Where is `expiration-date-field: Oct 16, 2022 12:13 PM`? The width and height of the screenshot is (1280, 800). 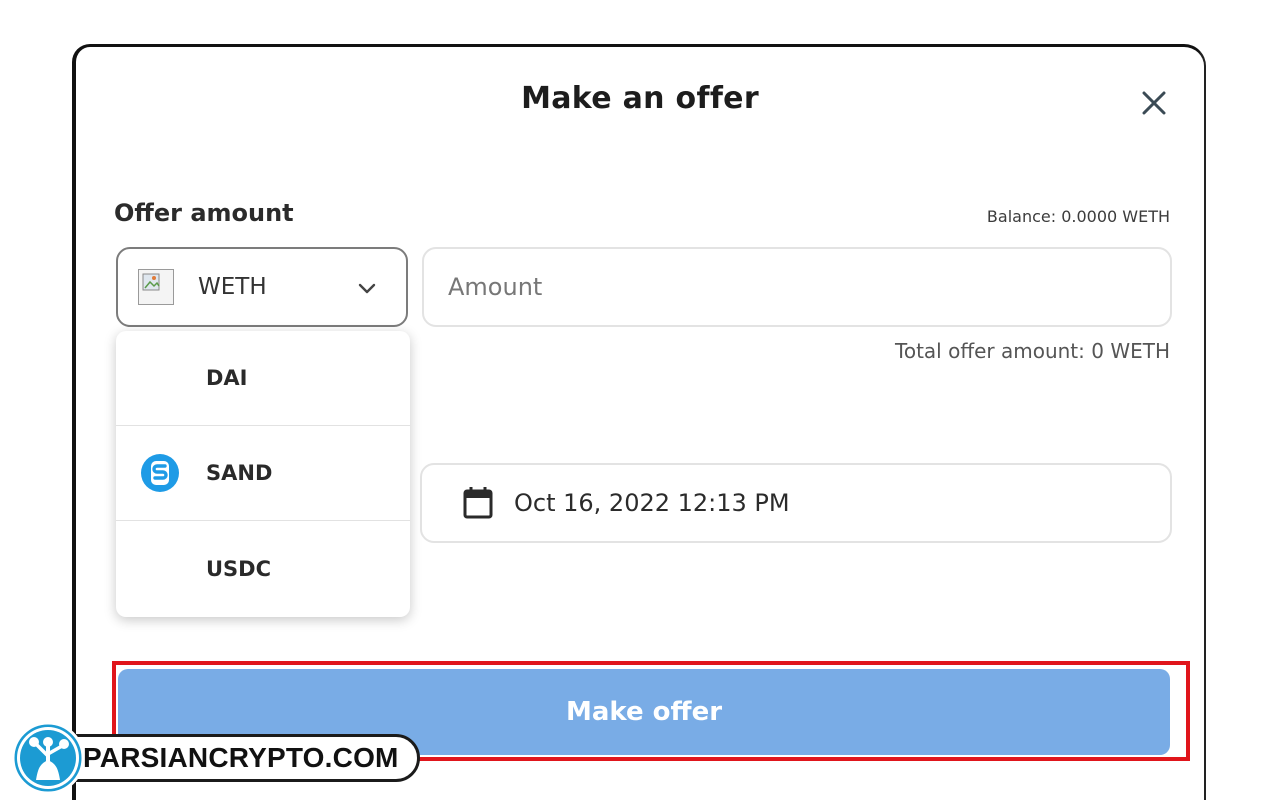
expiration-date-field: Oct 16, 2022 12:13 PM is located at coordinates (796, 503).